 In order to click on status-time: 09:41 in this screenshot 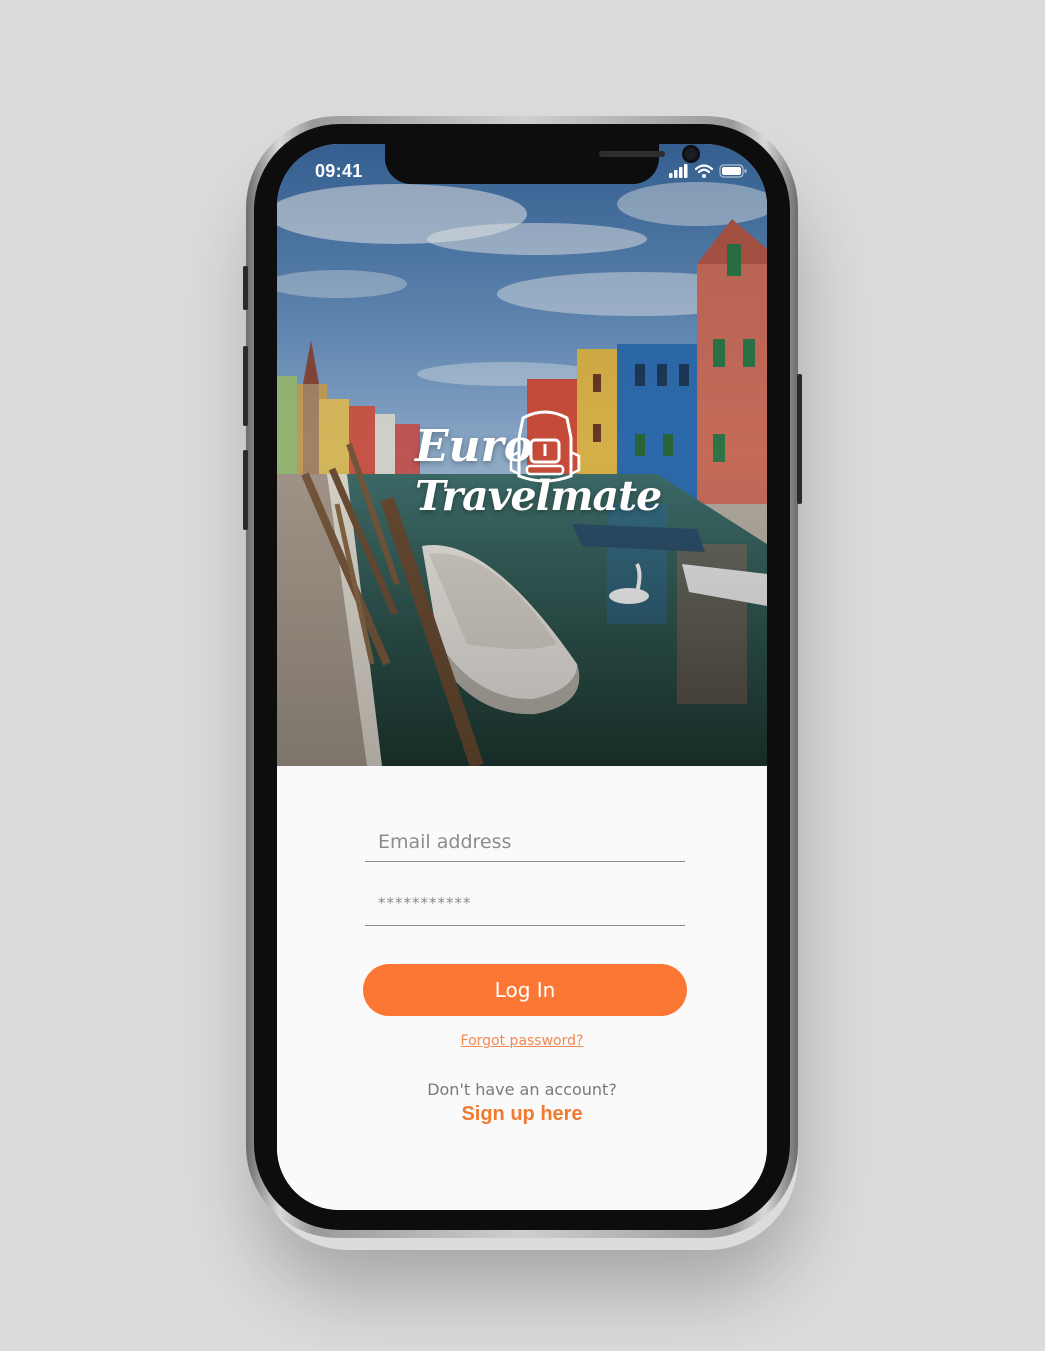, I will do `click(339, 171)`.